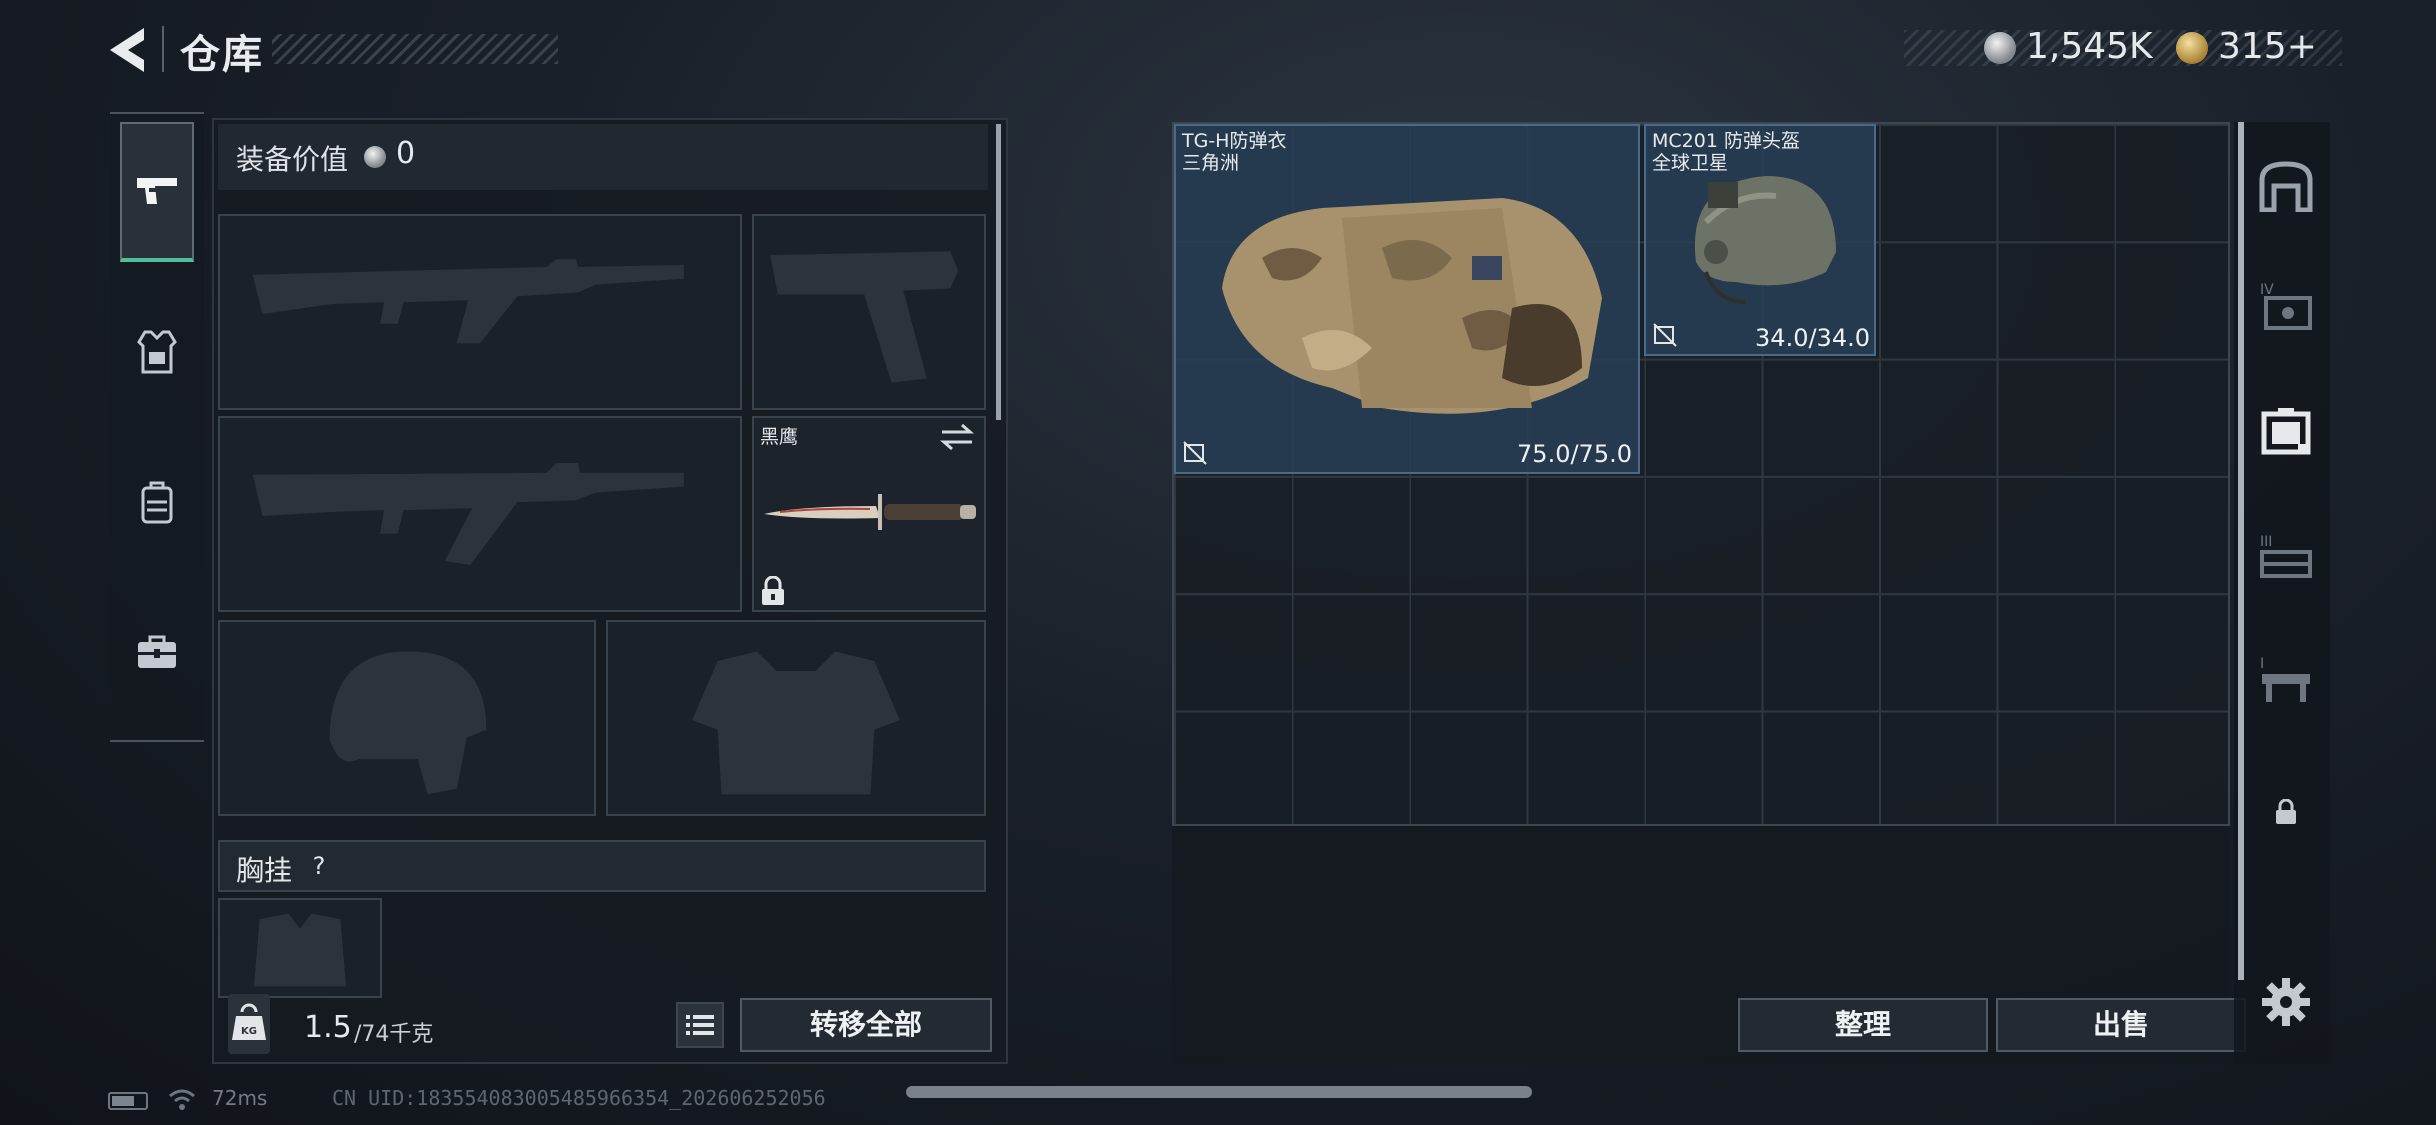 The height and width of the screenshot is (1125, 2436). I want to click on workbench-icon: I, so click(2285, 679).